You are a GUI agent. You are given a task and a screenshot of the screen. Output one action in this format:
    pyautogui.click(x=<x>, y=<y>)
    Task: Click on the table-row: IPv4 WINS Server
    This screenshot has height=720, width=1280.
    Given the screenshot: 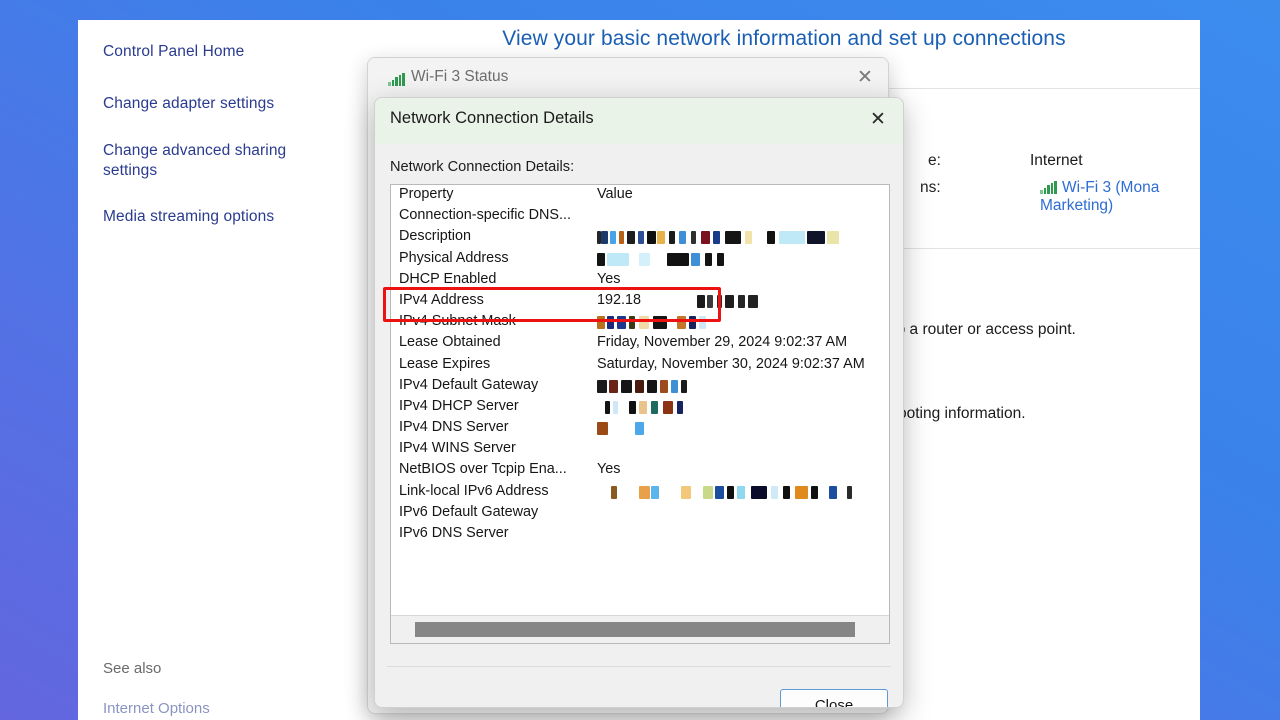 What is the action you would take?
    pyautogui.click(x=640, y=449)
    